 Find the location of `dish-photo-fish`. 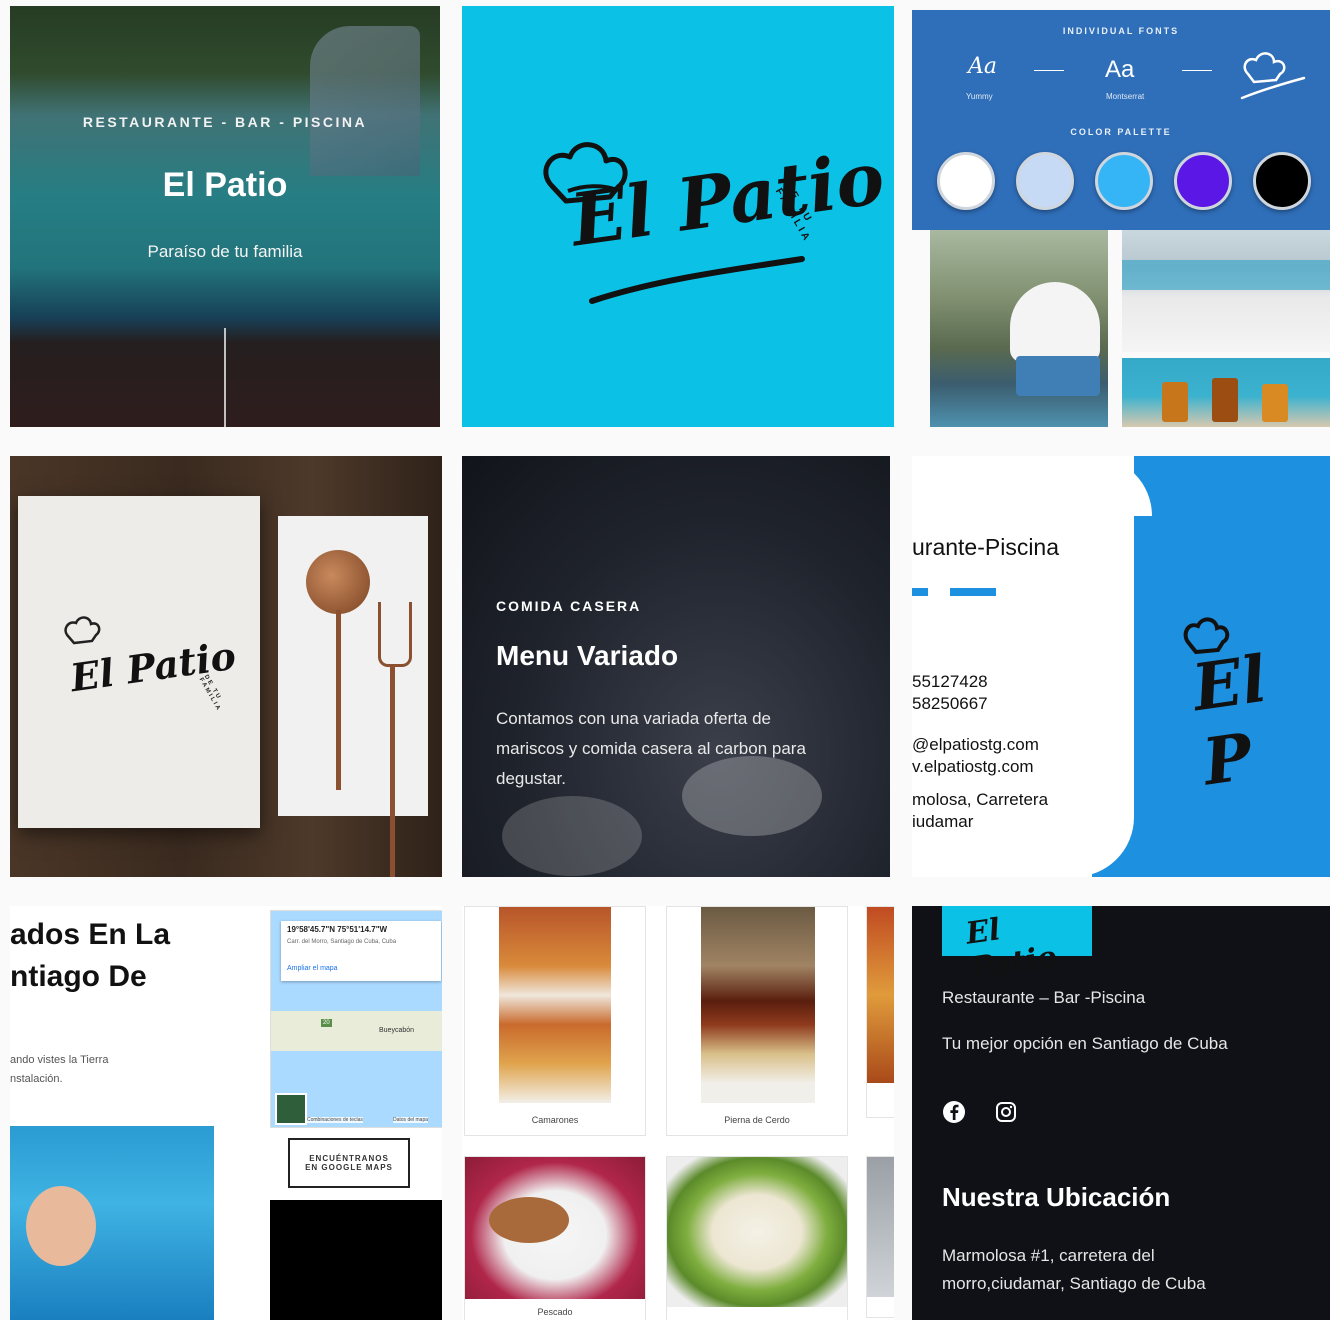

dish-photo-fish is located at coordinates (555, 1228).